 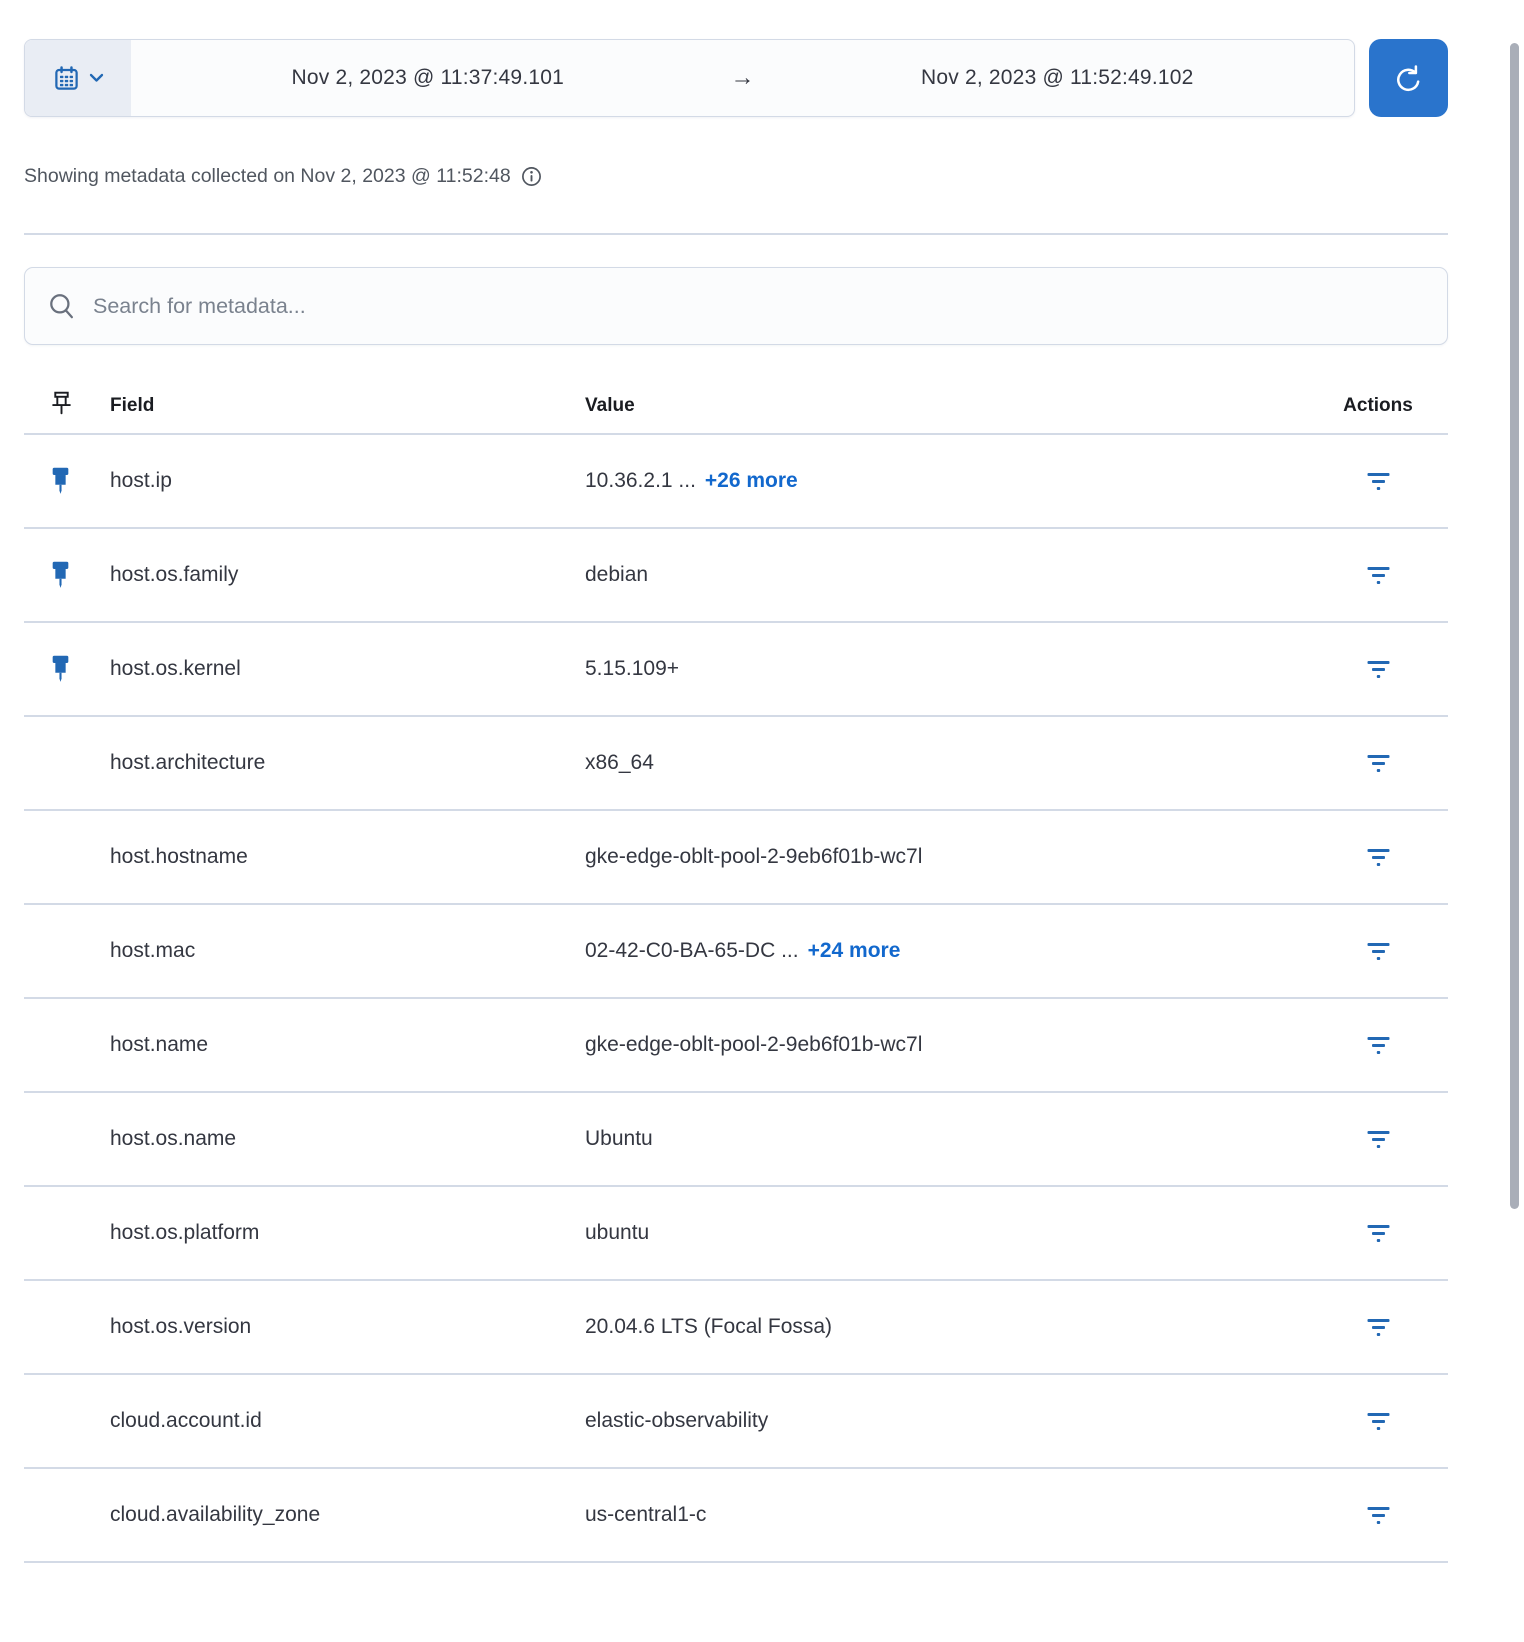 What do you see at coordinates (736, 764) in the screenshot?
I see `table-row: host.architecture x86_64` at bounding box center [736, 764].